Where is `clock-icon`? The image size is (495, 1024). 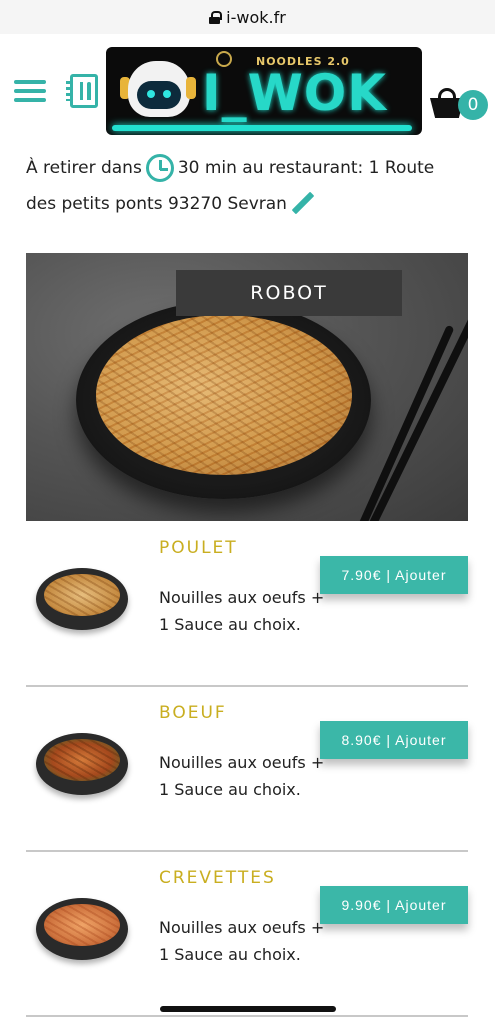
clock-icon is located at coordinates (159, 168).